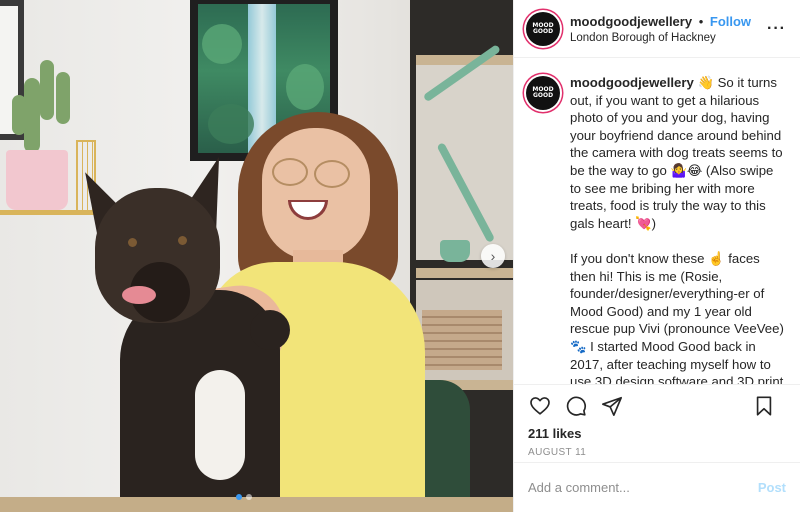  What do you see at coordinates (139, 295) in the screenshot?
I see `dog-tongue` at bounding box center [139, 295].